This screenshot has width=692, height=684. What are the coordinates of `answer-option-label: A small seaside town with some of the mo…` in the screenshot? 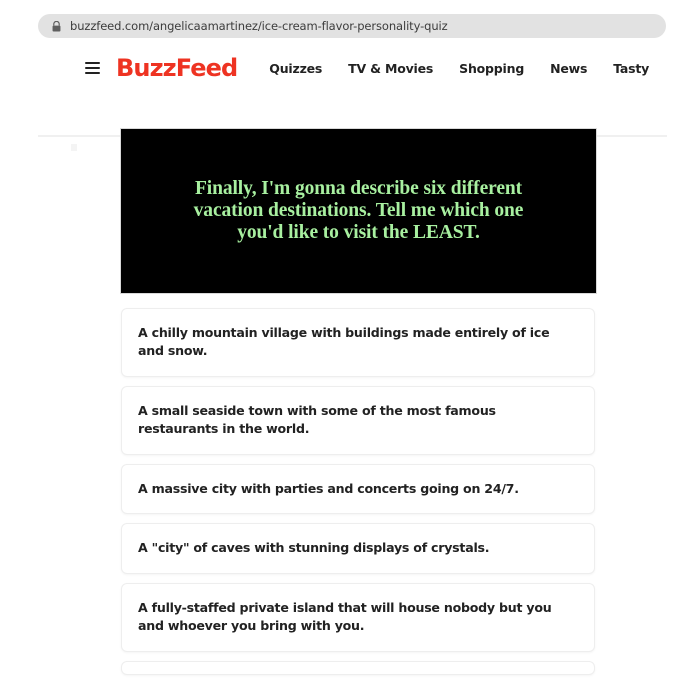 It's located at (317, 419).